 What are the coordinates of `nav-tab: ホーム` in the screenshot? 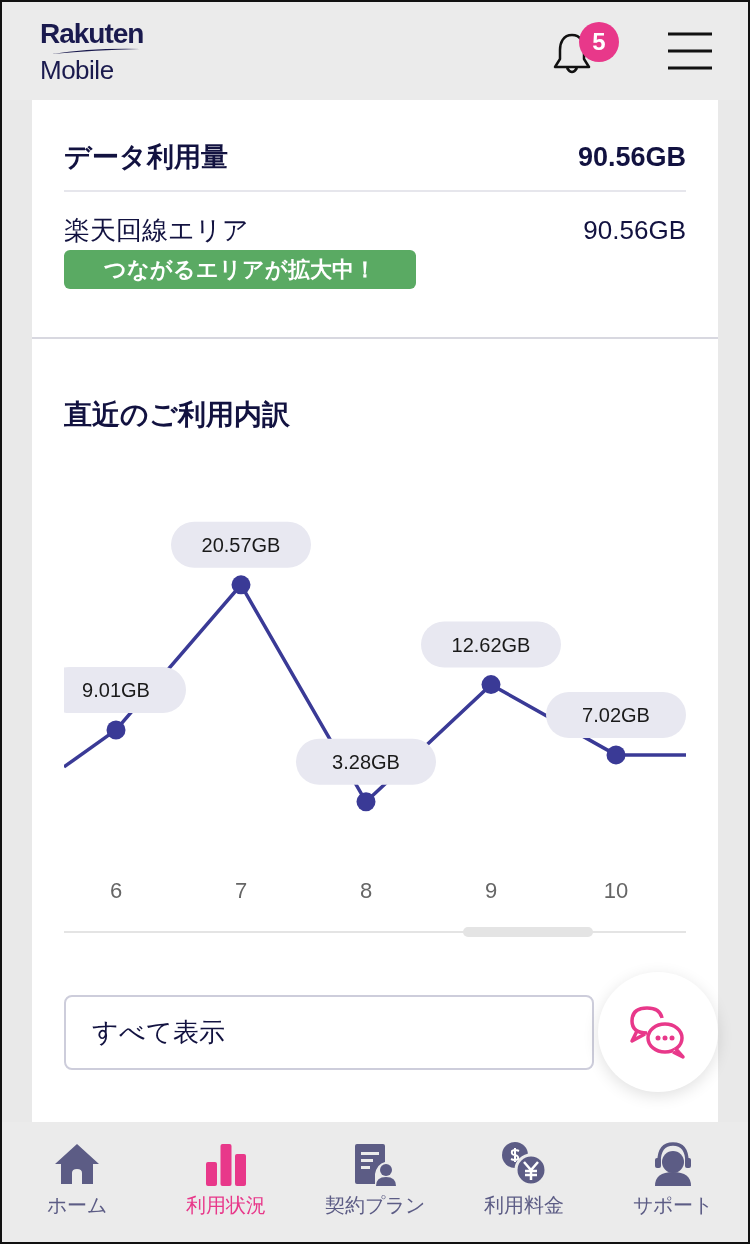 It's located at (77, 1182).